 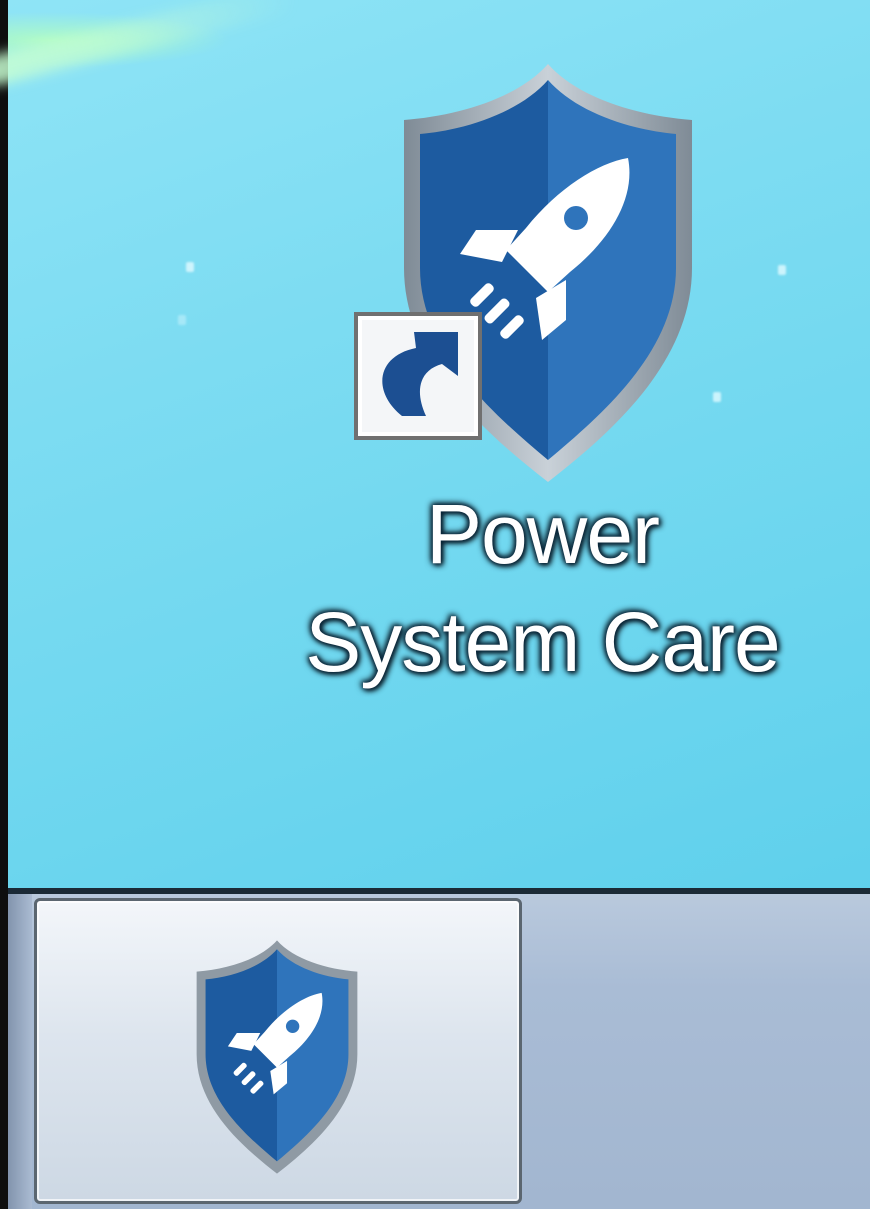 I want to click on taskbar-button-power-system-care, so click(x=278, y=1051).